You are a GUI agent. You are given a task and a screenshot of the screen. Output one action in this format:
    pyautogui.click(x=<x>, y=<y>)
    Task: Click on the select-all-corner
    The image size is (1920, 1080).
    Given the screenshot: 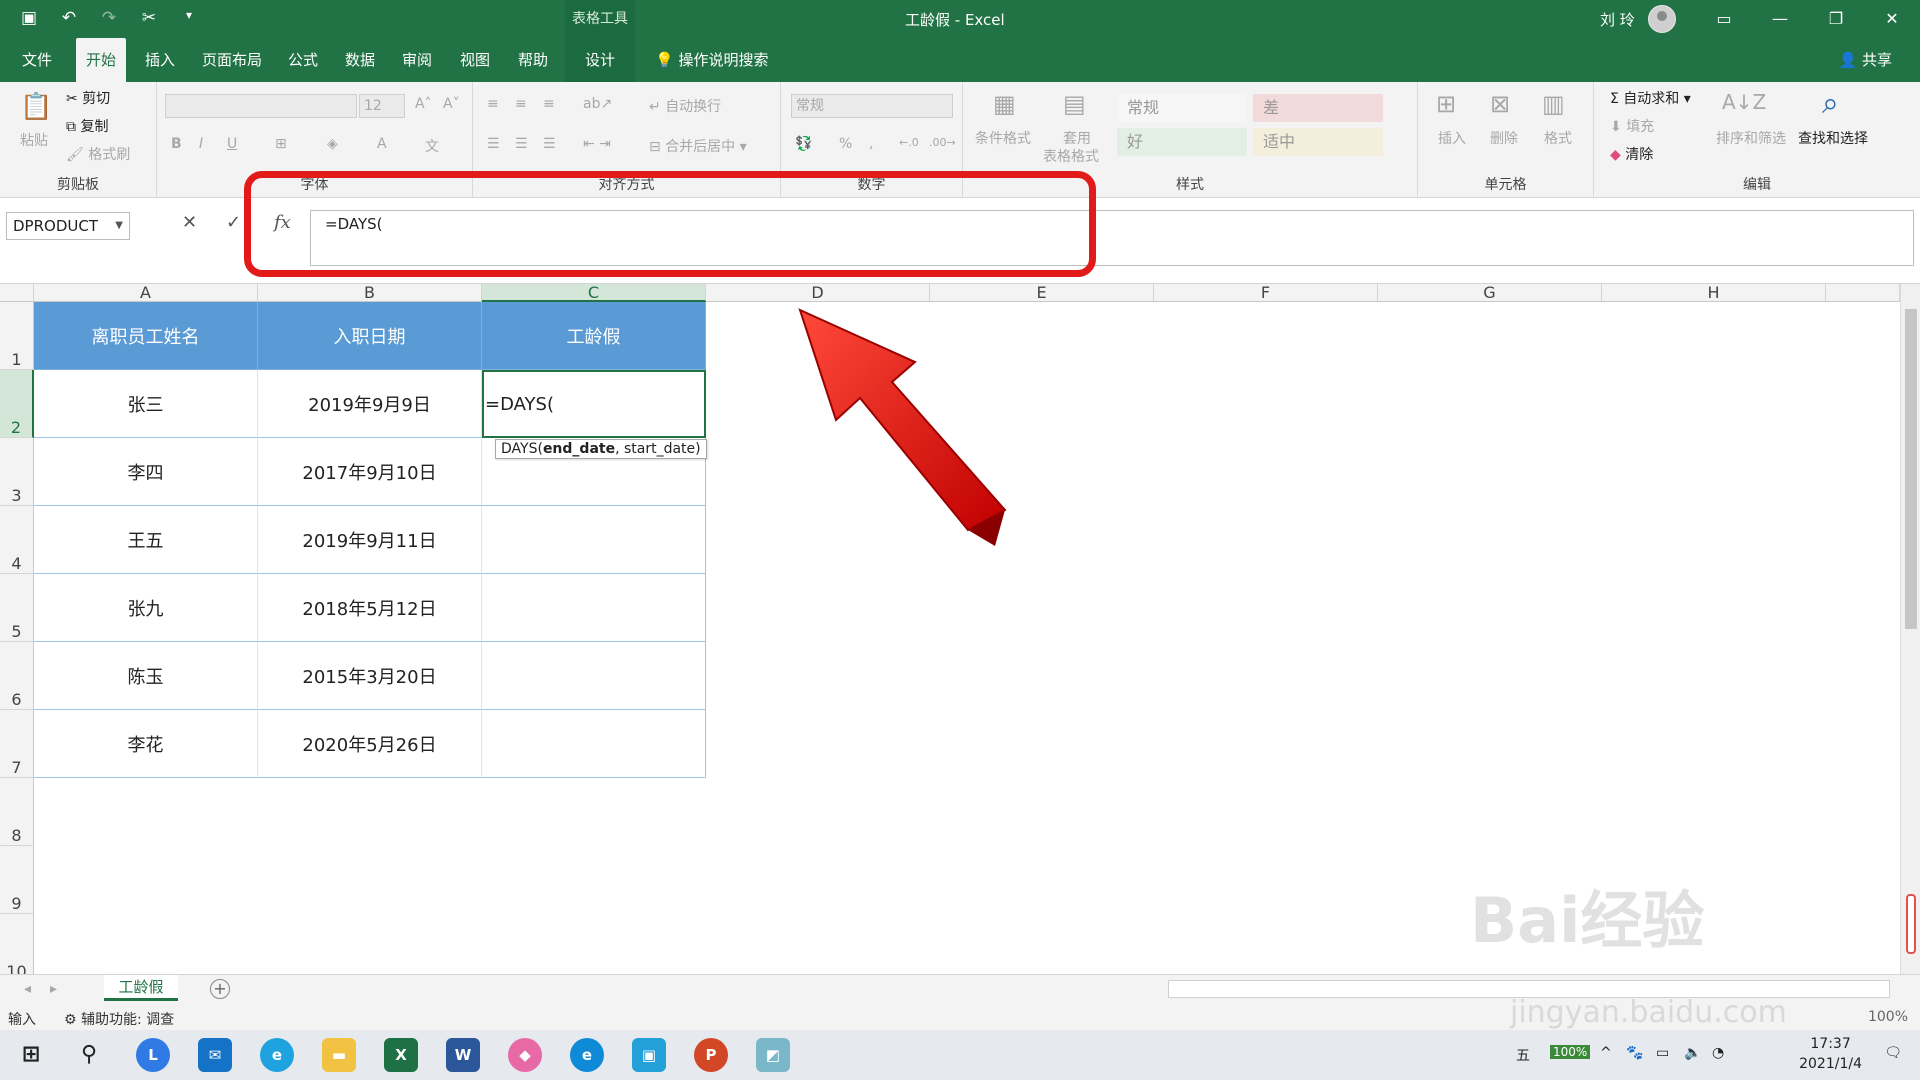 What is the action you would take?
    pyautogui.click(x=17, y=293)
    